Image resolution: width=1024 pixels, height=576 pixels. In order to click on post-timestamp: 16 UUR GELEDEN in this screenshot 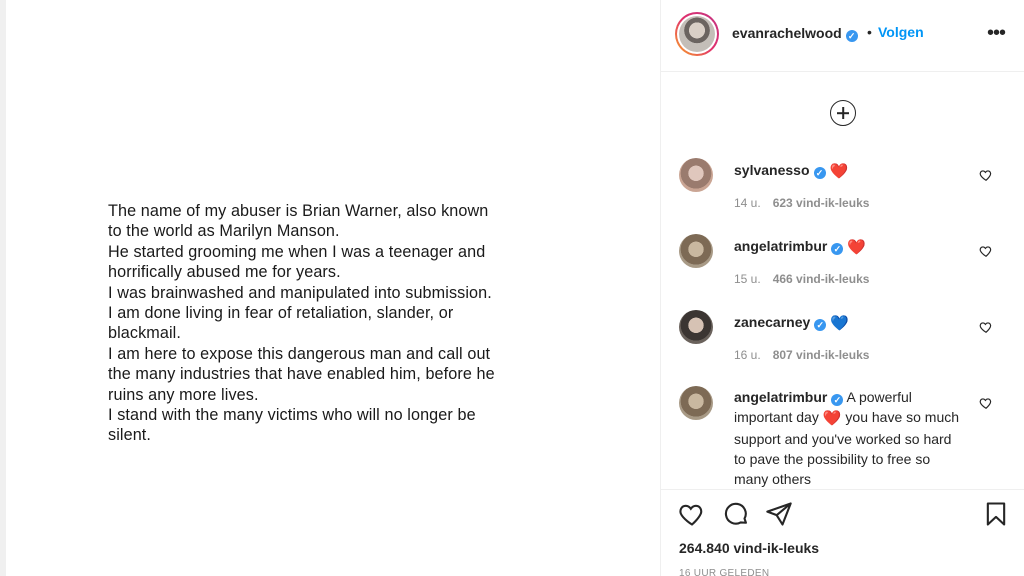, I will do `click(724, 572)`.